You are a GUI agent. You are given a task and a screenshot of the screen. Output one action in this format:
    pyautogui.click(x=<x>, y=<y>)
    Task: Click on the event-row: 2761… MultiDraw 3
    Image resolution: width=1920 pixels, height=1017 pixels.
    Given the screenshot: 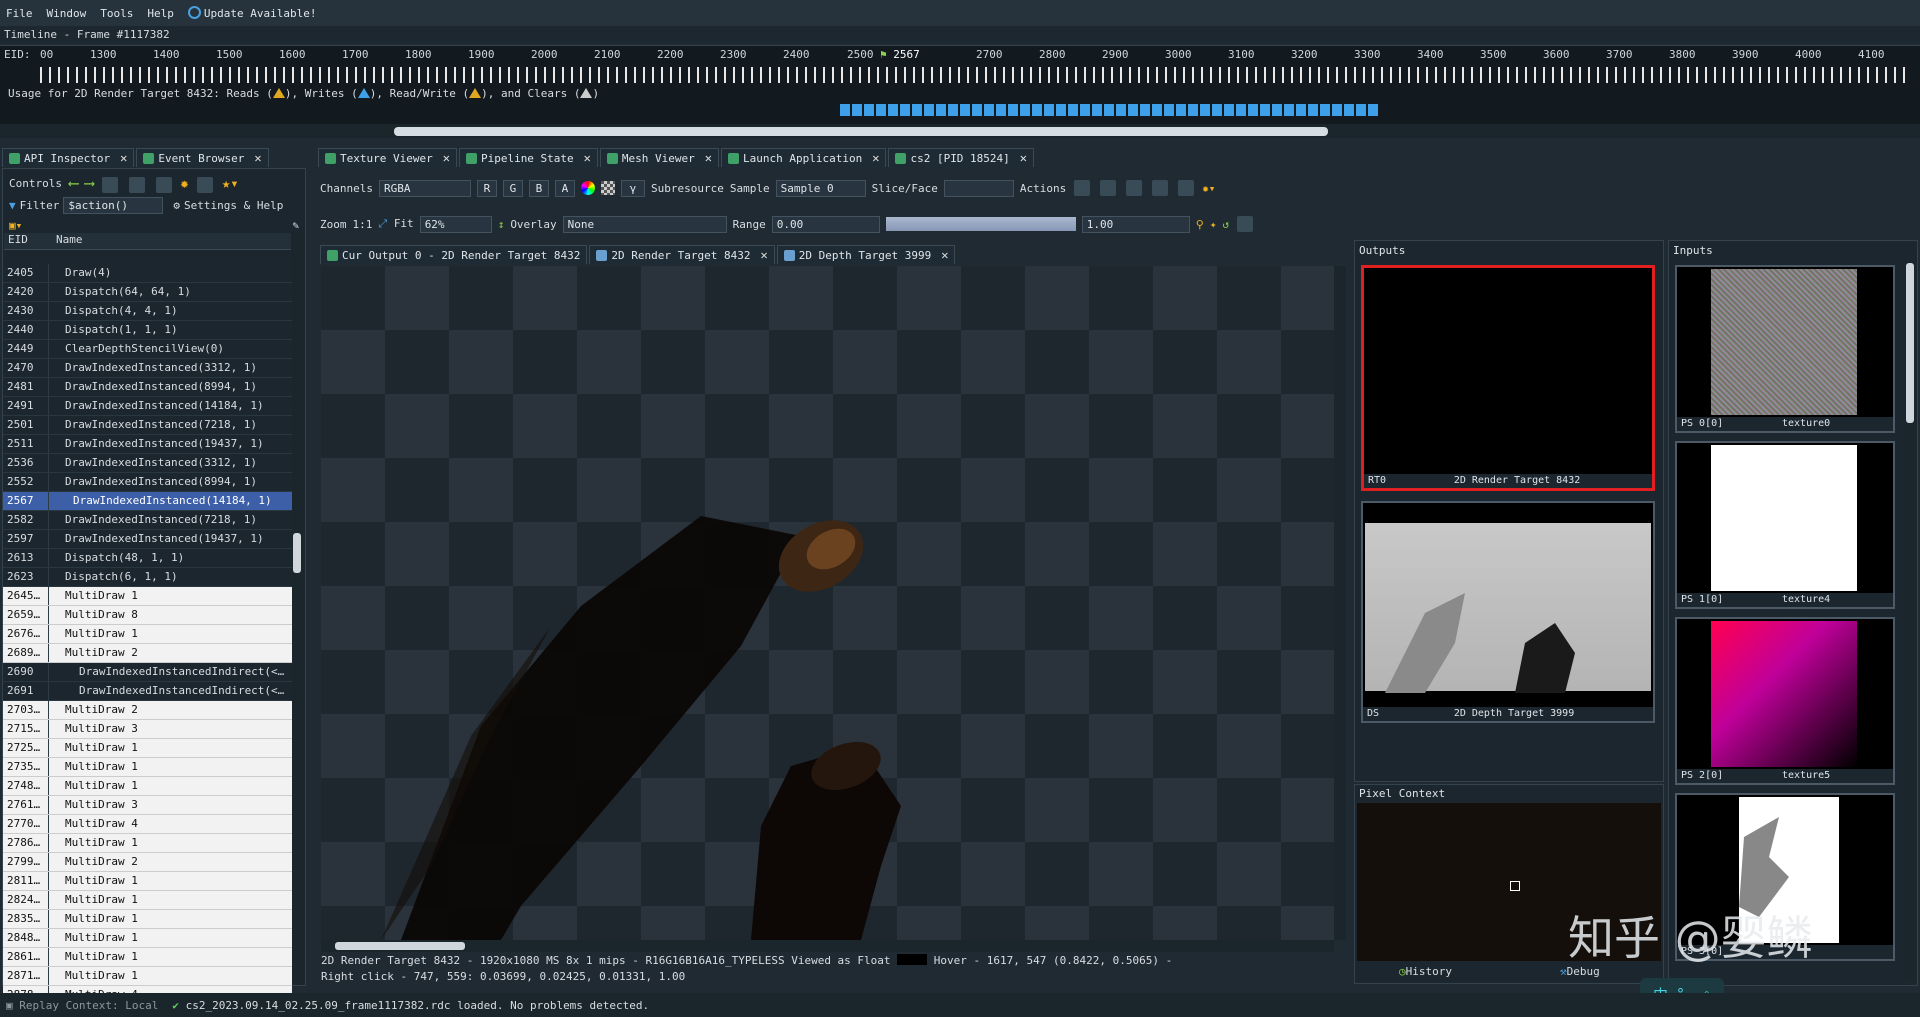 What is the action you would take?
    pyautogui.click(x=147, y=805)
    